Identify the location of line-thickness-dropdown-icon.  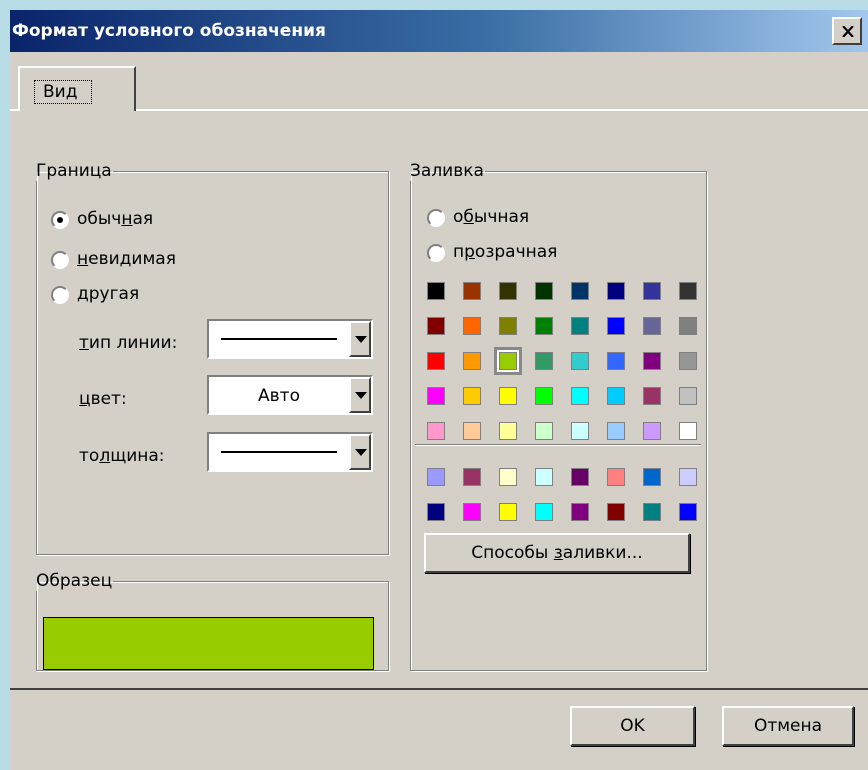
(360, 452).